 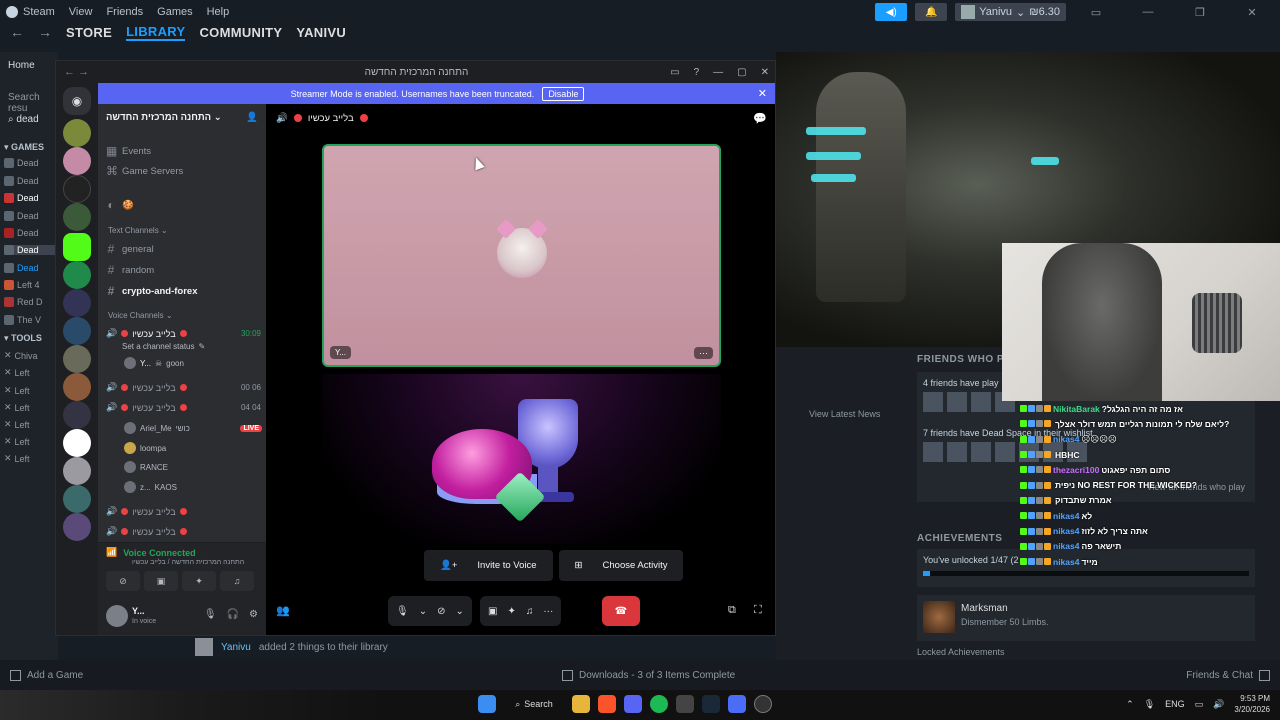 What do you see at coordinates (760, 118) in the screenshot?
I see `chat-bubble-icon: 💬` at bounding box center [760, 118].